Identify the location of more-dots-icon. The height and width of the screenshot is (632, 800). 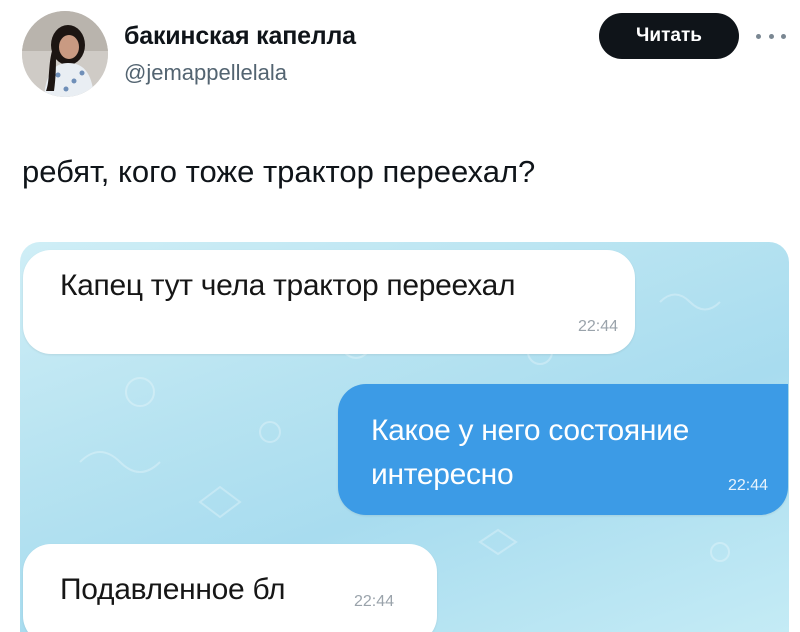
(771, 36).